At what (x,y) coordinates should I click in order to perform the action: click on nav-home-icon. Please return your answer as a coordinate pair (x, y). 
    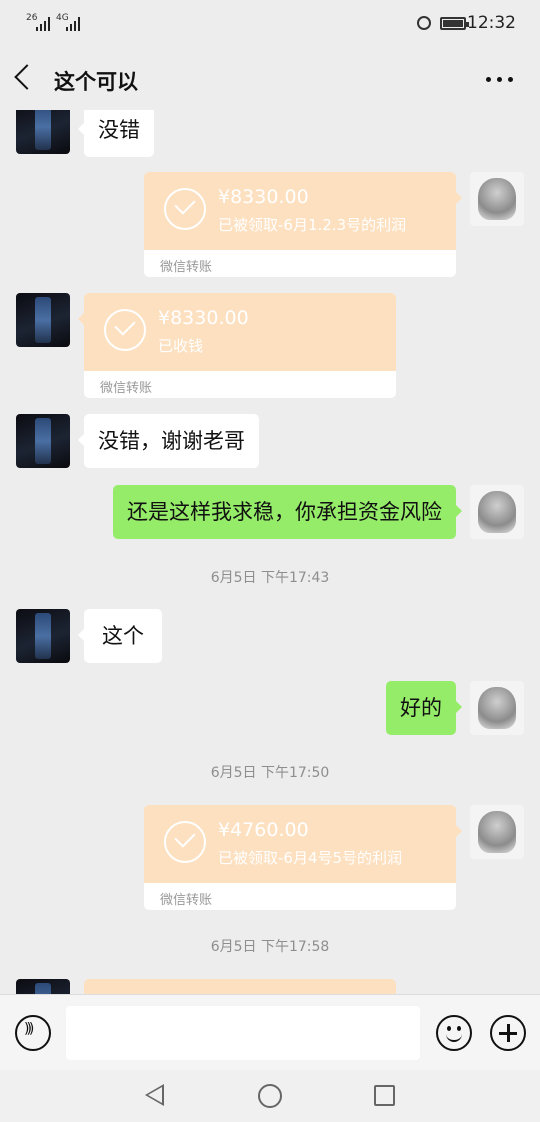
    Looking at the image, I should click on (270, 1096).